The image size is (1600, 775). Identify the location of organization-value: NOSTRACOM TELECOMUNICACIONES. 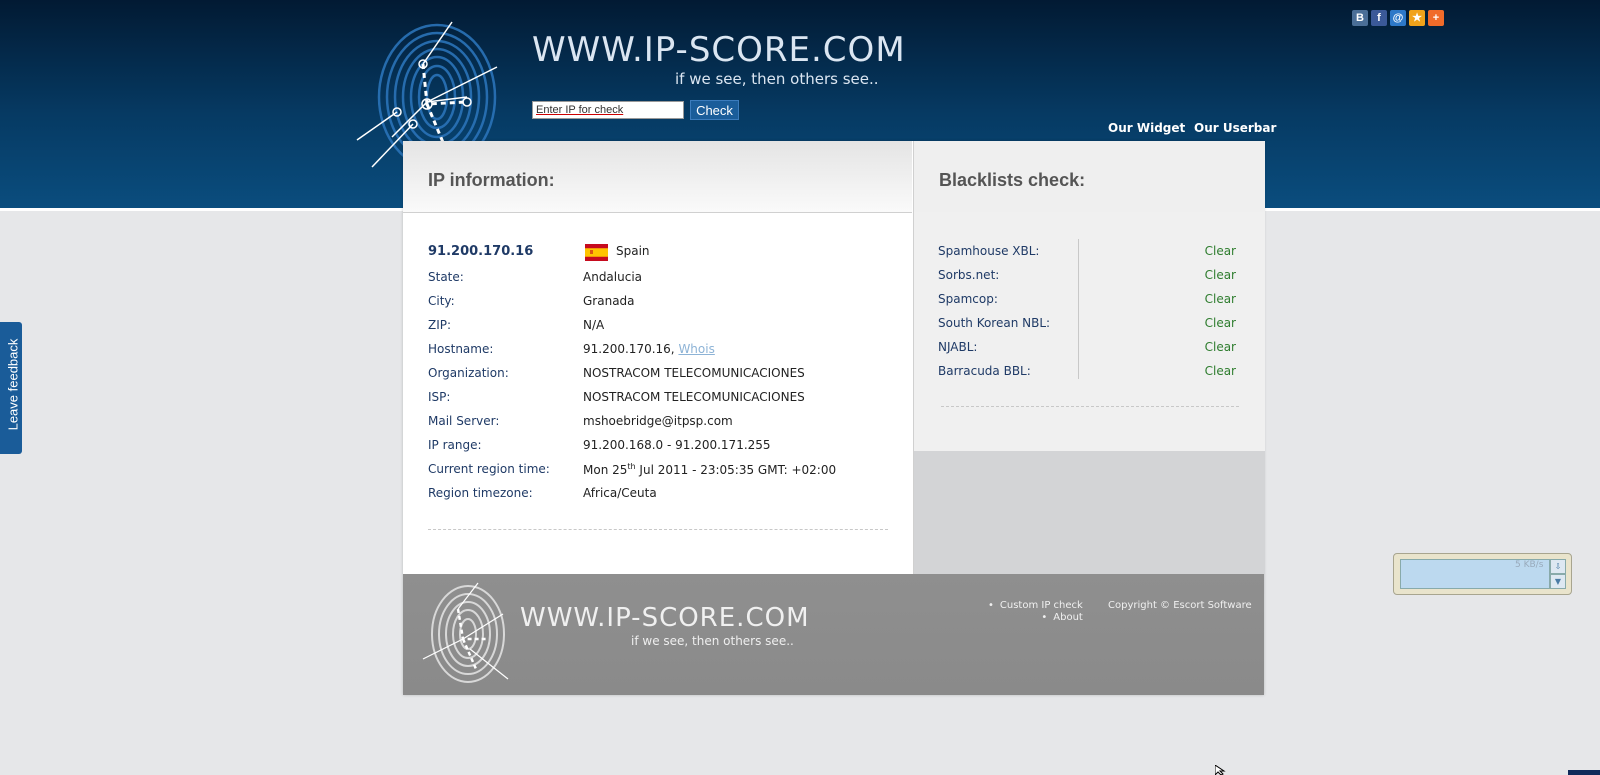
(694, 373).